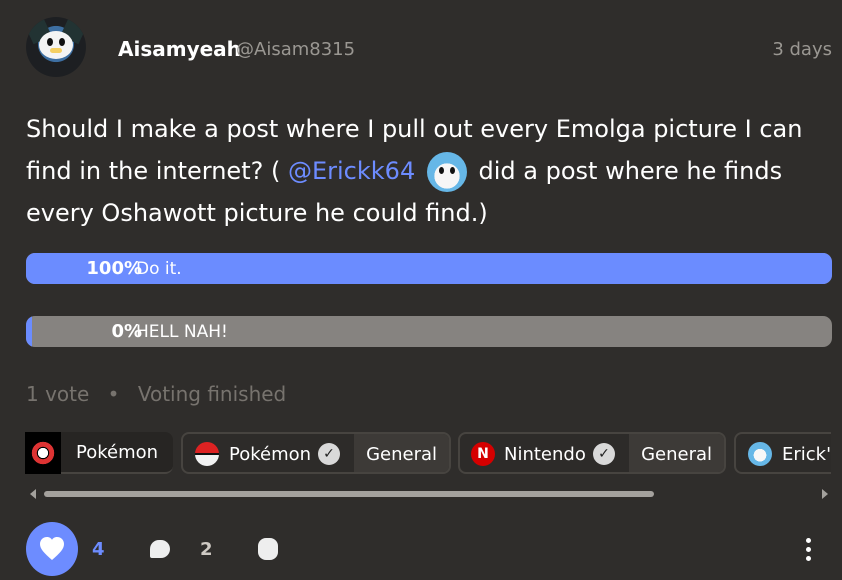 The width and height of the screenshot is (842, 580). What do you see at coordinates (159, 269) in the screenshot?
I see `poll-option-1-label: Do it.` at bounding box center [159, 269].